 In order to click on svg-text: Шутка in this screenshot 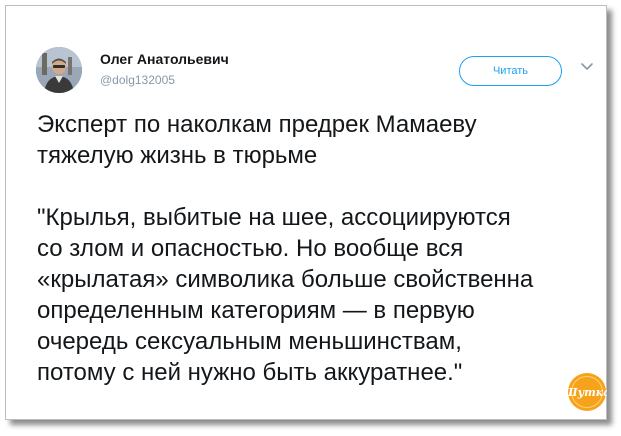, I will do `click(587, 392)`.